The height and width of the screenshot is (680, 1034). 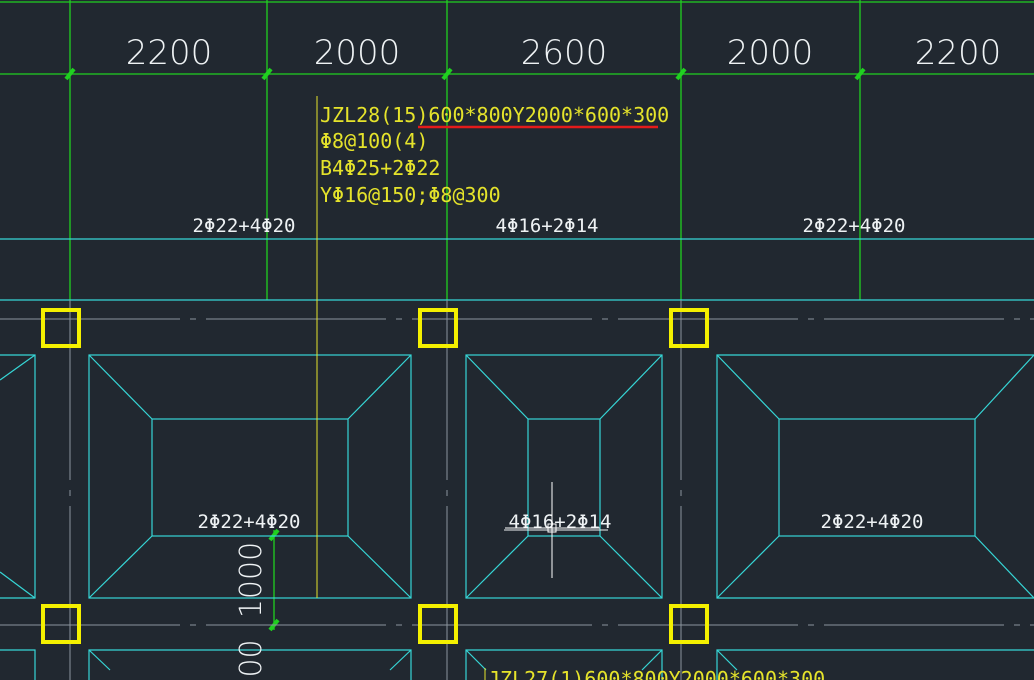 I want to click on dimension-label: 2600, so click(x=564, y=53).